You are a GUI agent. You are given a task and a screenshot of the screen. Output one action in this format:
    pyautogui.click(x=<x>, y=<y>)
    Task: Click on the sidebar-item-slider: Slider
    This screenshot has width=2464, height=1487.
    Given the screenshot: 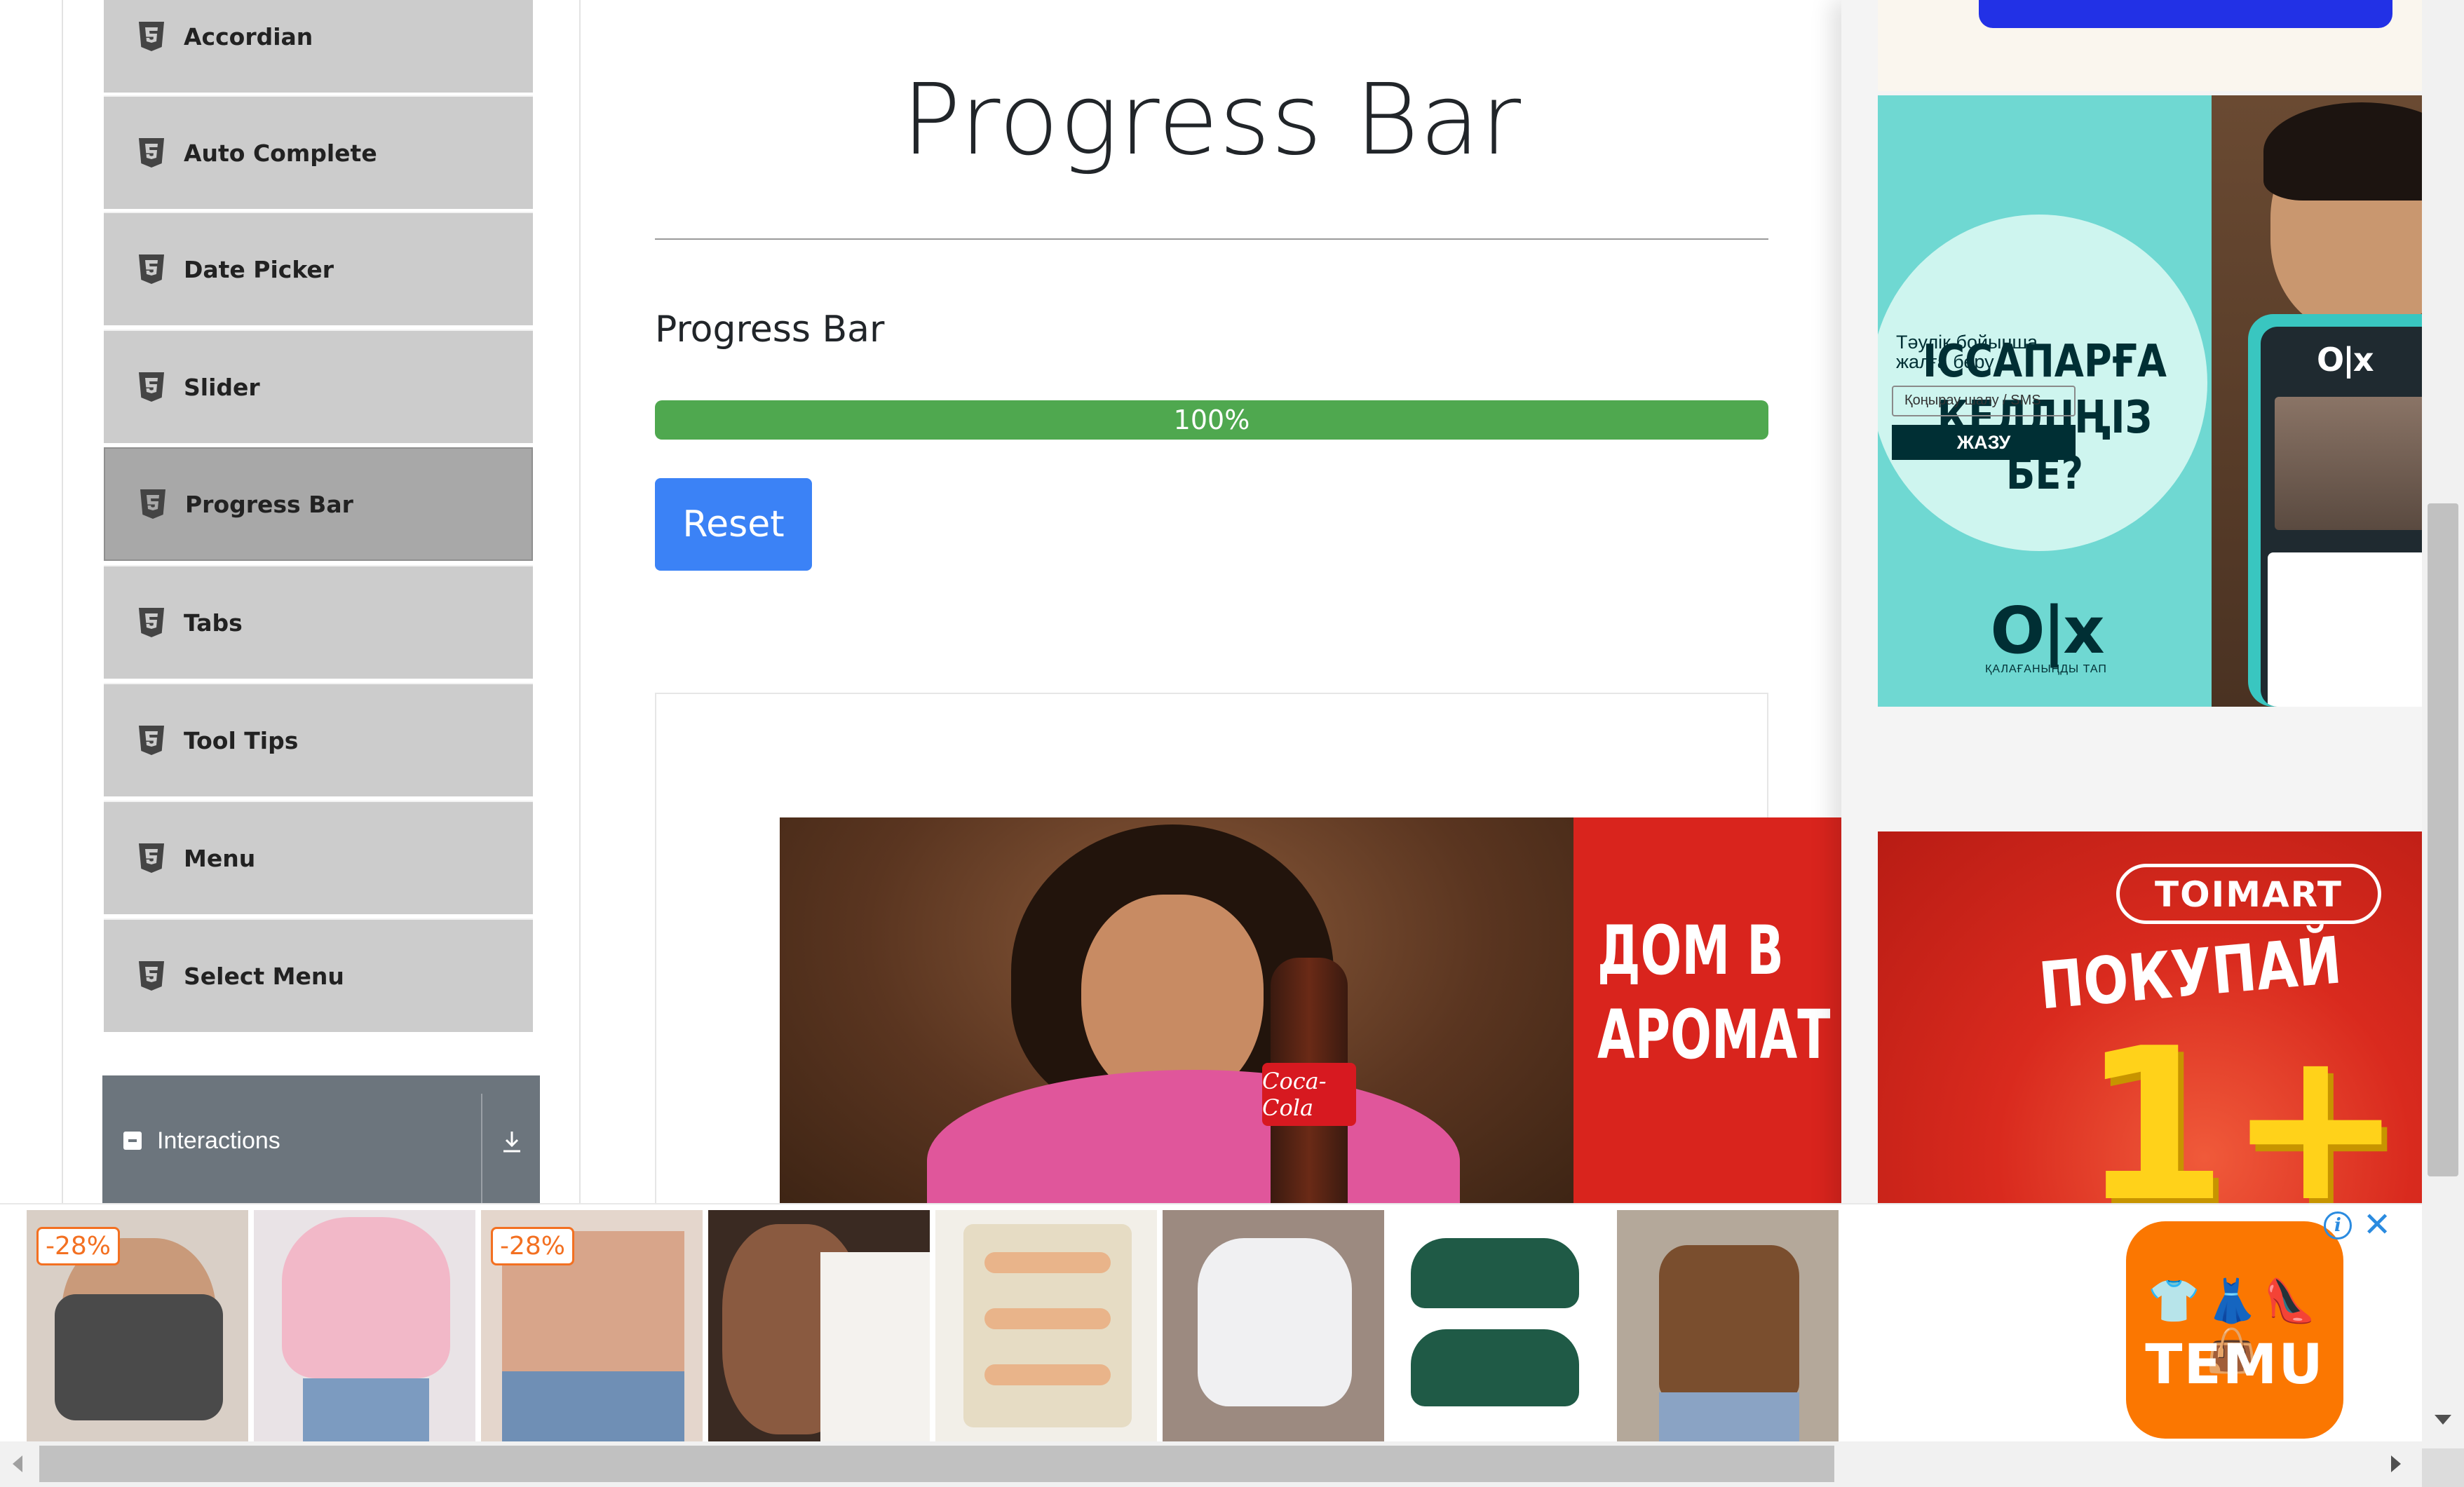 What is the action you would take?
    pyautogui.click(x=318, y=386)
    